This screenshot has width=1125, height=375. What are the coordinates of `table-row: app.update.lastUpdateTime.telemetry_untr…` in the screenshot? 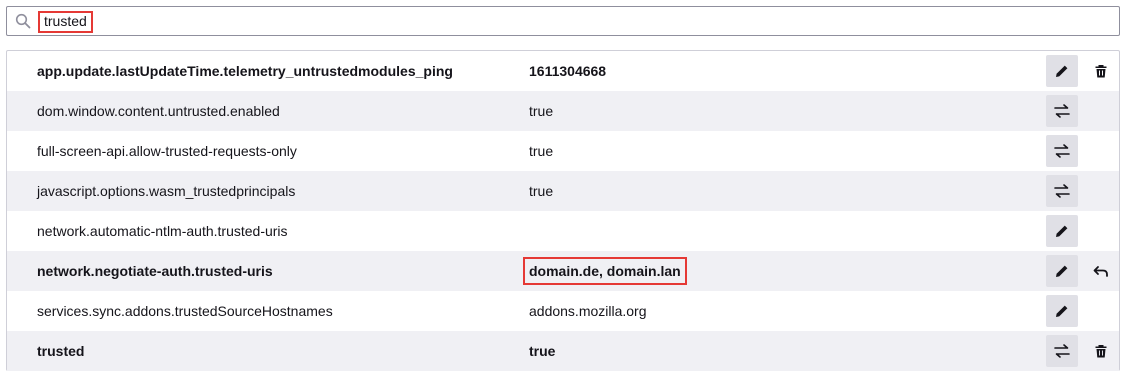 It's located at (563, 71).